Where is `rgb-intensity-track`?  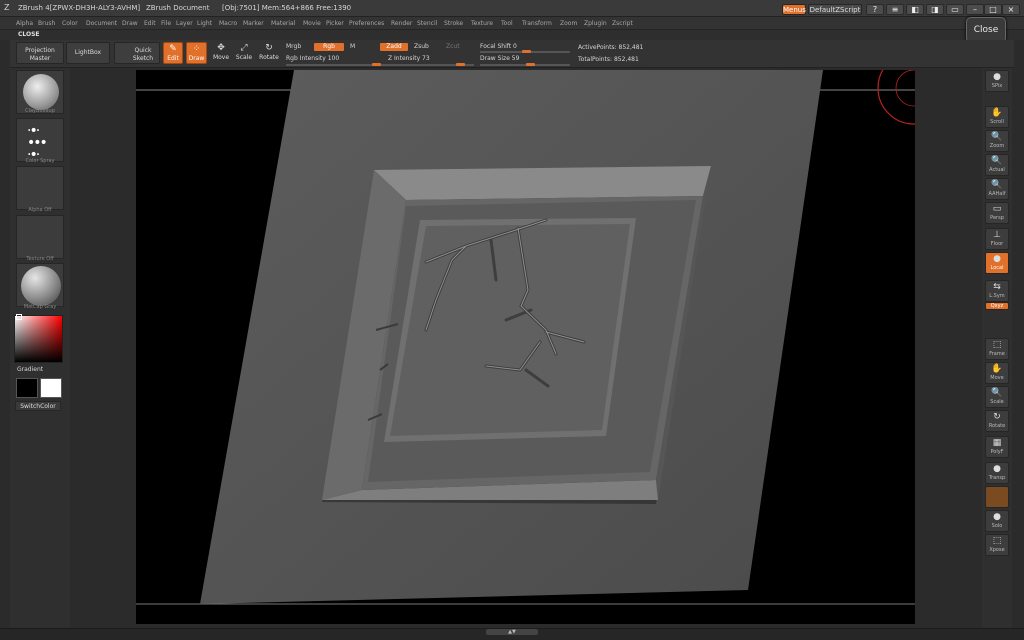 rgb-intensity-track is located at coordinates (334, 65).